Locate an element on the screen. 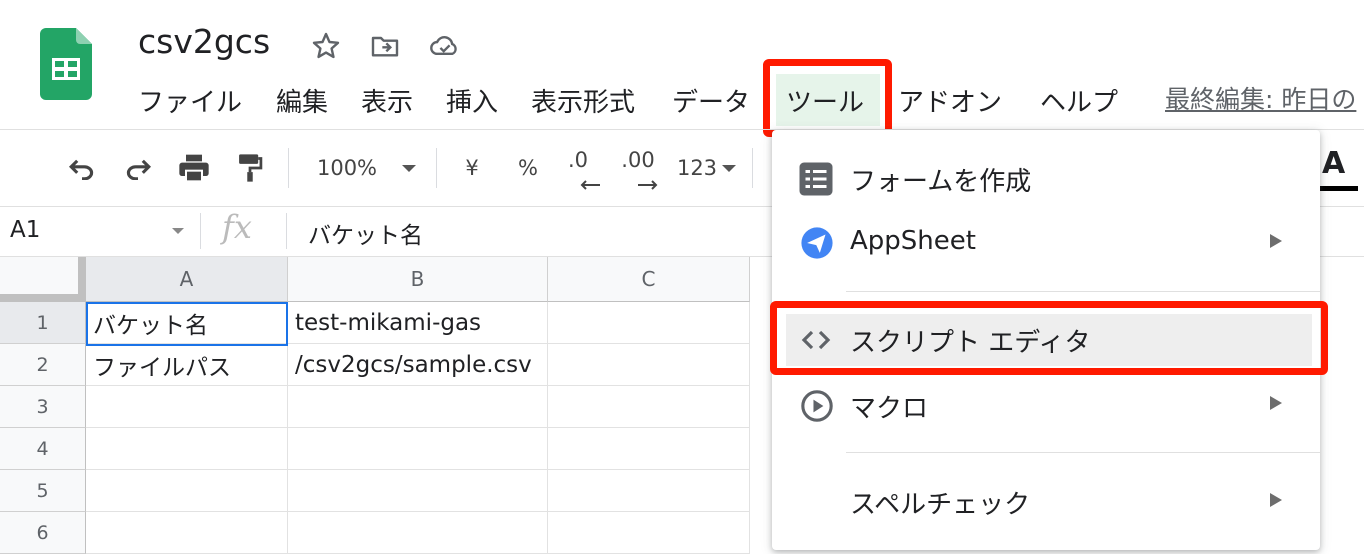 The height and width of the screenshot is (554, 1364). increase-decimal-label: .00 is located at coordinates (638, 160).